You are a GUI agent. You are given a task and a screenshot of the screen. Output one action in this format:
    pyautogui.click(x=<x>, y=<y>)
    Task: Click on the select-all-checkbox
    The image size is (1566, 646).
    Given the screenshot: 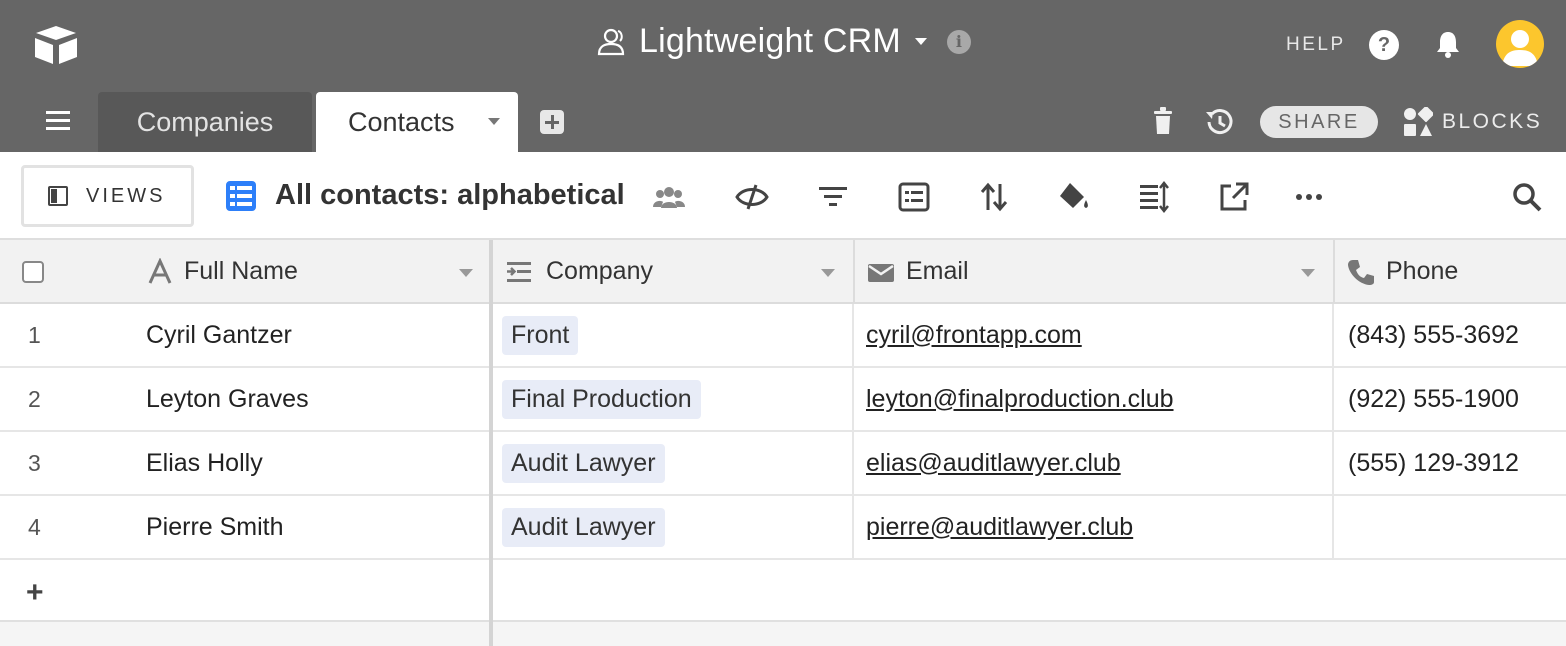 What is the action you would take?
    pyautogui.click(x=33, y=272)
    